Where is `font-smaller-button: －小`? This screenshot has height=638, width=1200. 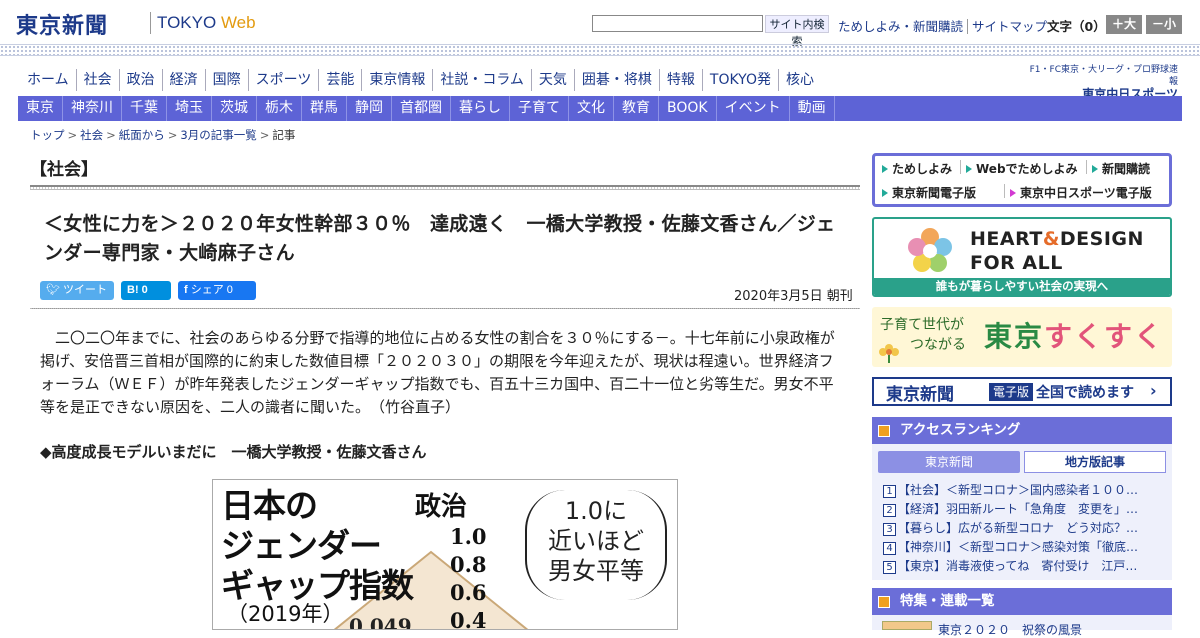 font-smaller-button: －小 is located at coordinates (1164, 24).